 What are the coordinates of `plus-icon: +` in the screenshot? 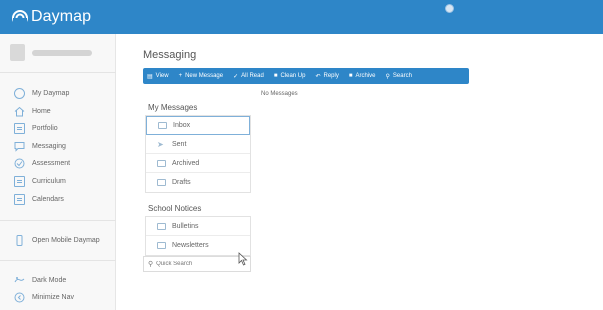 It's located at (180, 76).